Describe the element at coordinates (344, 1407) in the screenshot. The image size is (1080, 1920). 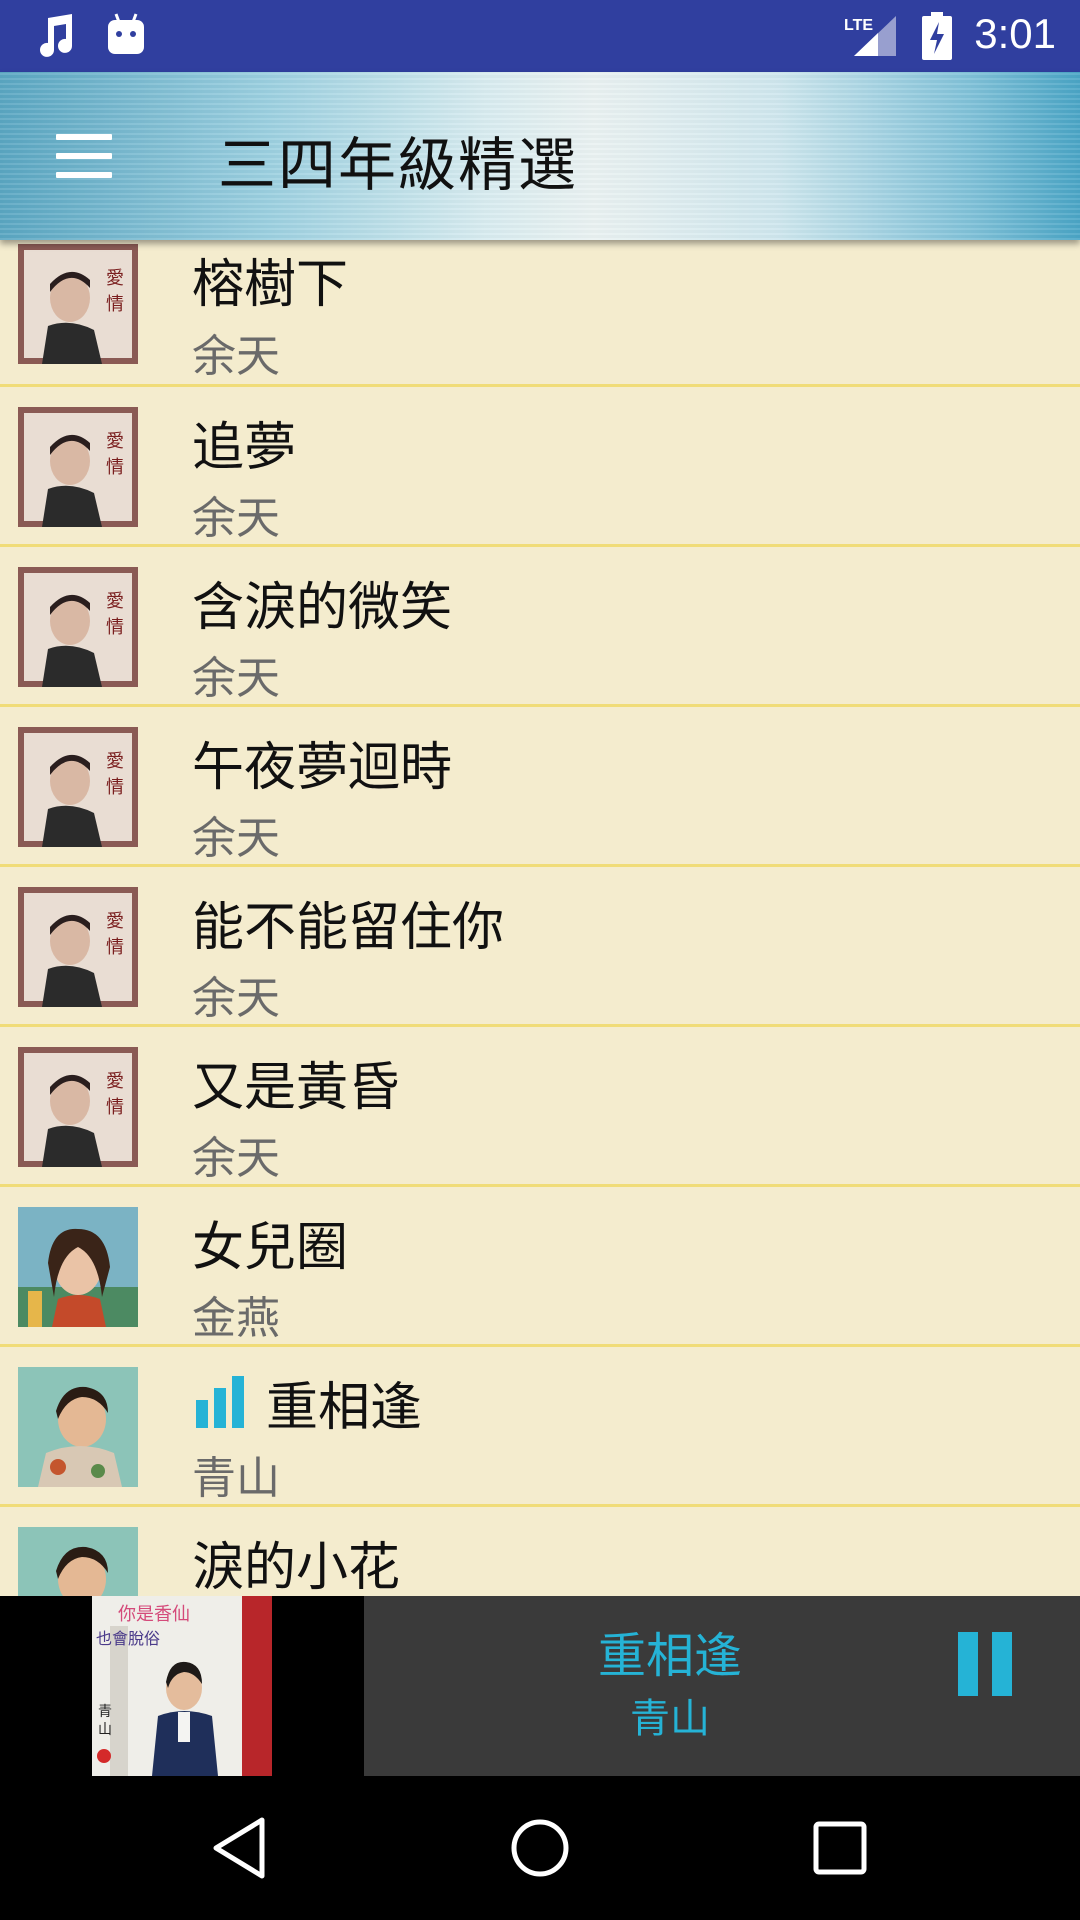
I see `song-title: 重相逢` at that location.